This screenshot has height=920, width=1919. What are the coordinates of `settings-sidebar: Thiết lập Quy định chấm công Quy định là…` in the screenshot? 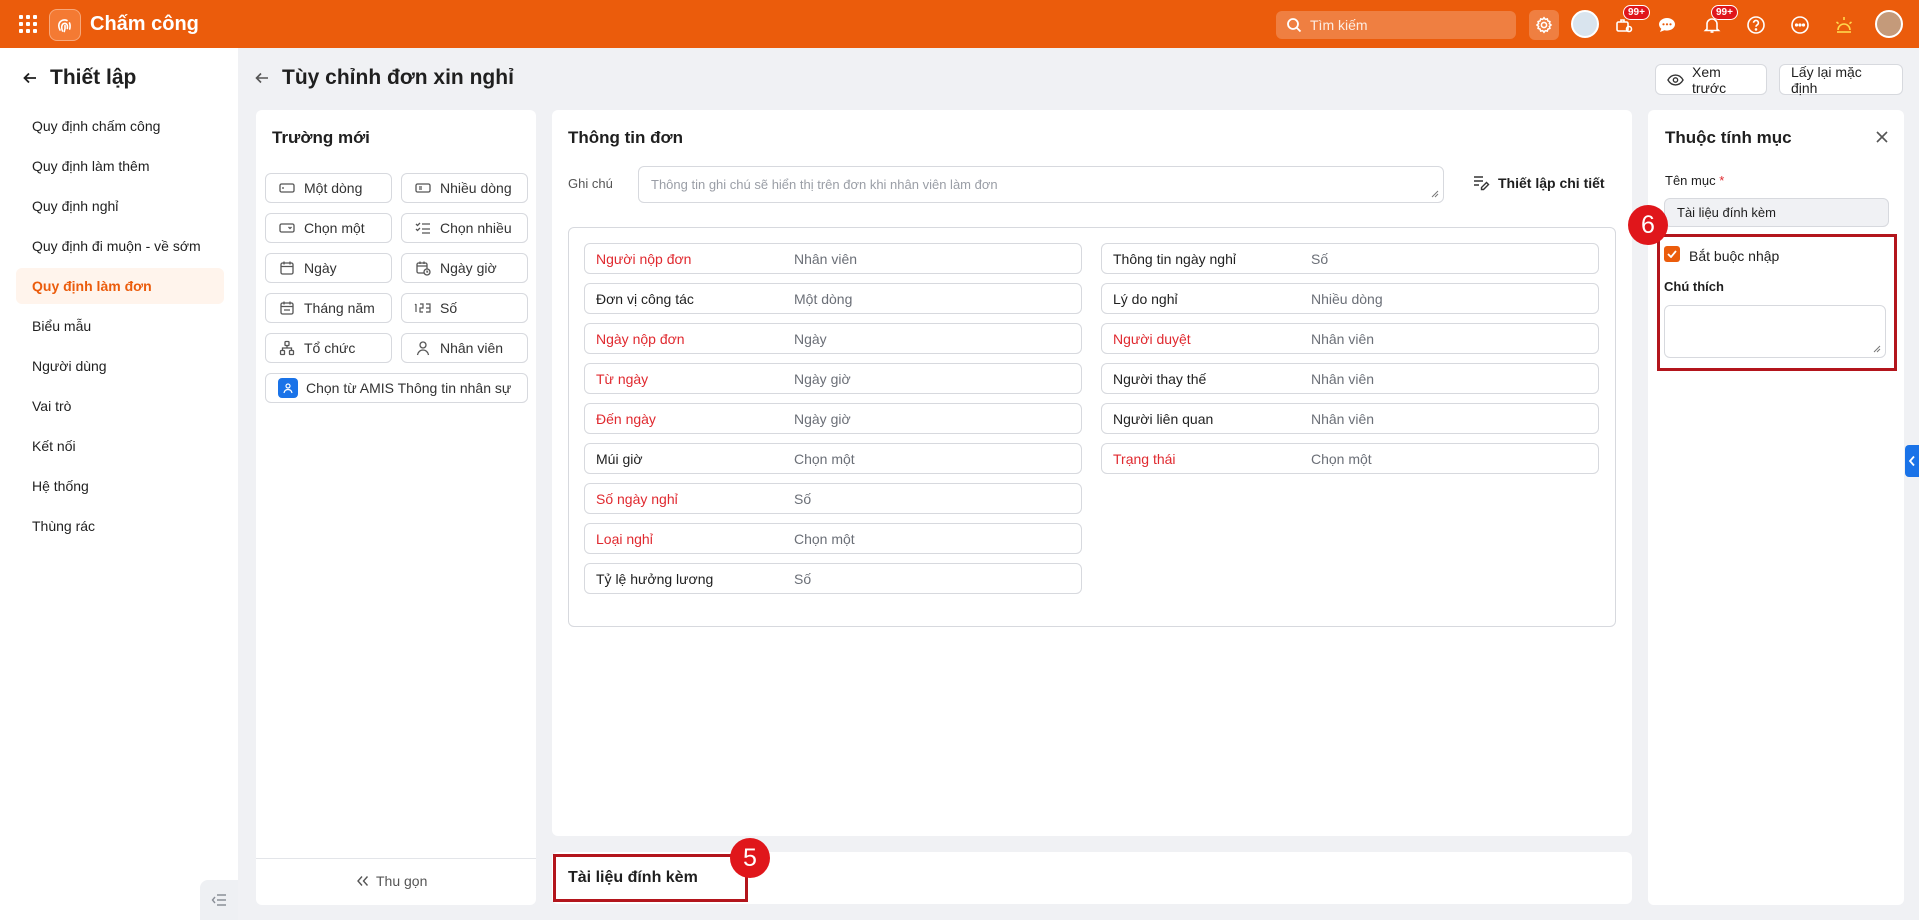 It's located at (119, 484).